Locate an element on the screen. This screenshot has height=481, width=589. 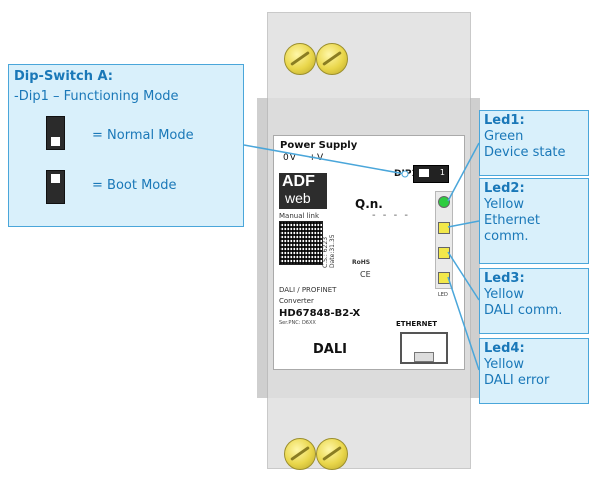
dip-connector-line is located at coordinates (324, 159).